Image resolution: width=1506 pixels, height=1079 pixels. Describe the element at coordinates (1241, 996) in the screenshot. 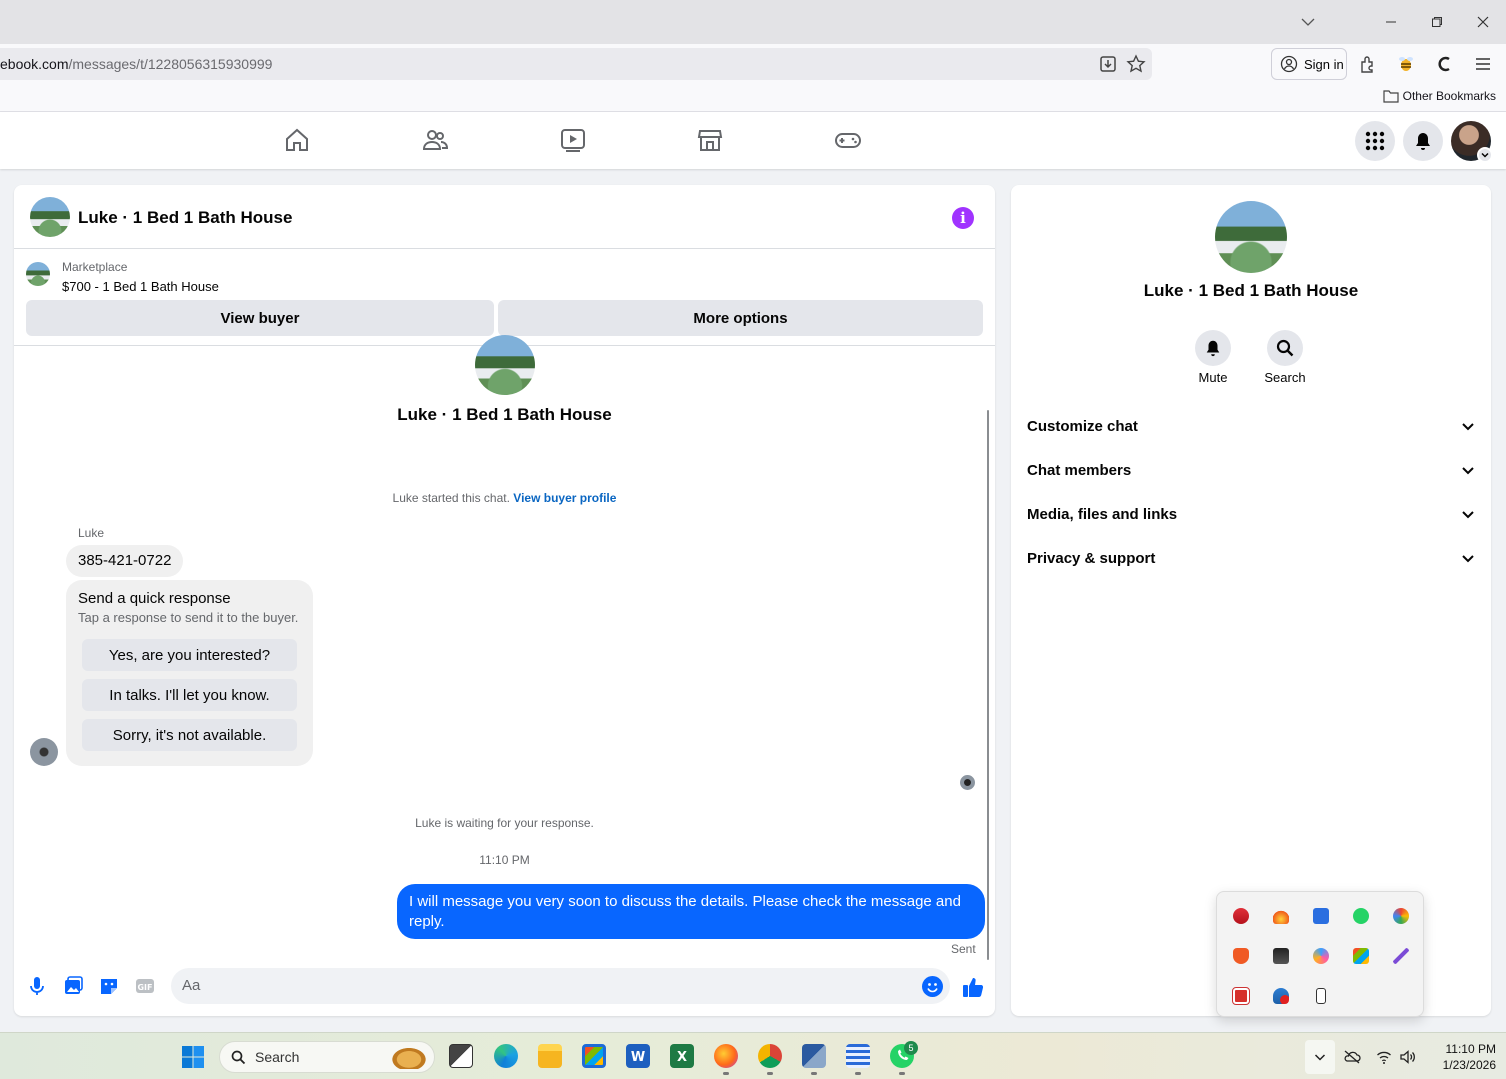

I see `pdf-app-icon` at that location.